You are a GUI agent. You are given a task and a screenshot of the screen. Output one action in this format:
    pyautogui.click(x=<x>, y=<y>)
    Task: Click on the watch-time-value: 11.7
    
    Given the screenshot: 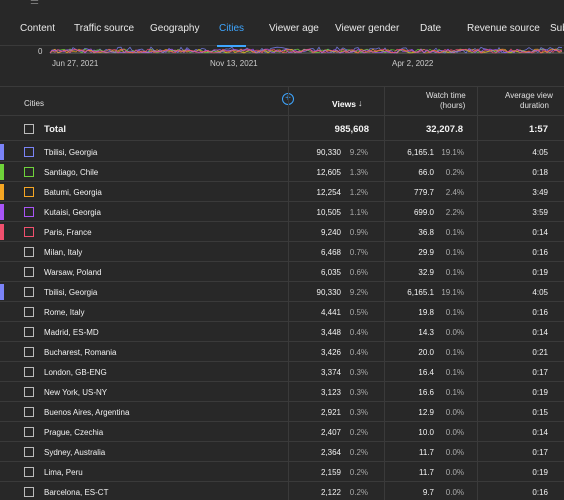 What is the action you would take?
    pyautogui.click(x=426, y=472)
    